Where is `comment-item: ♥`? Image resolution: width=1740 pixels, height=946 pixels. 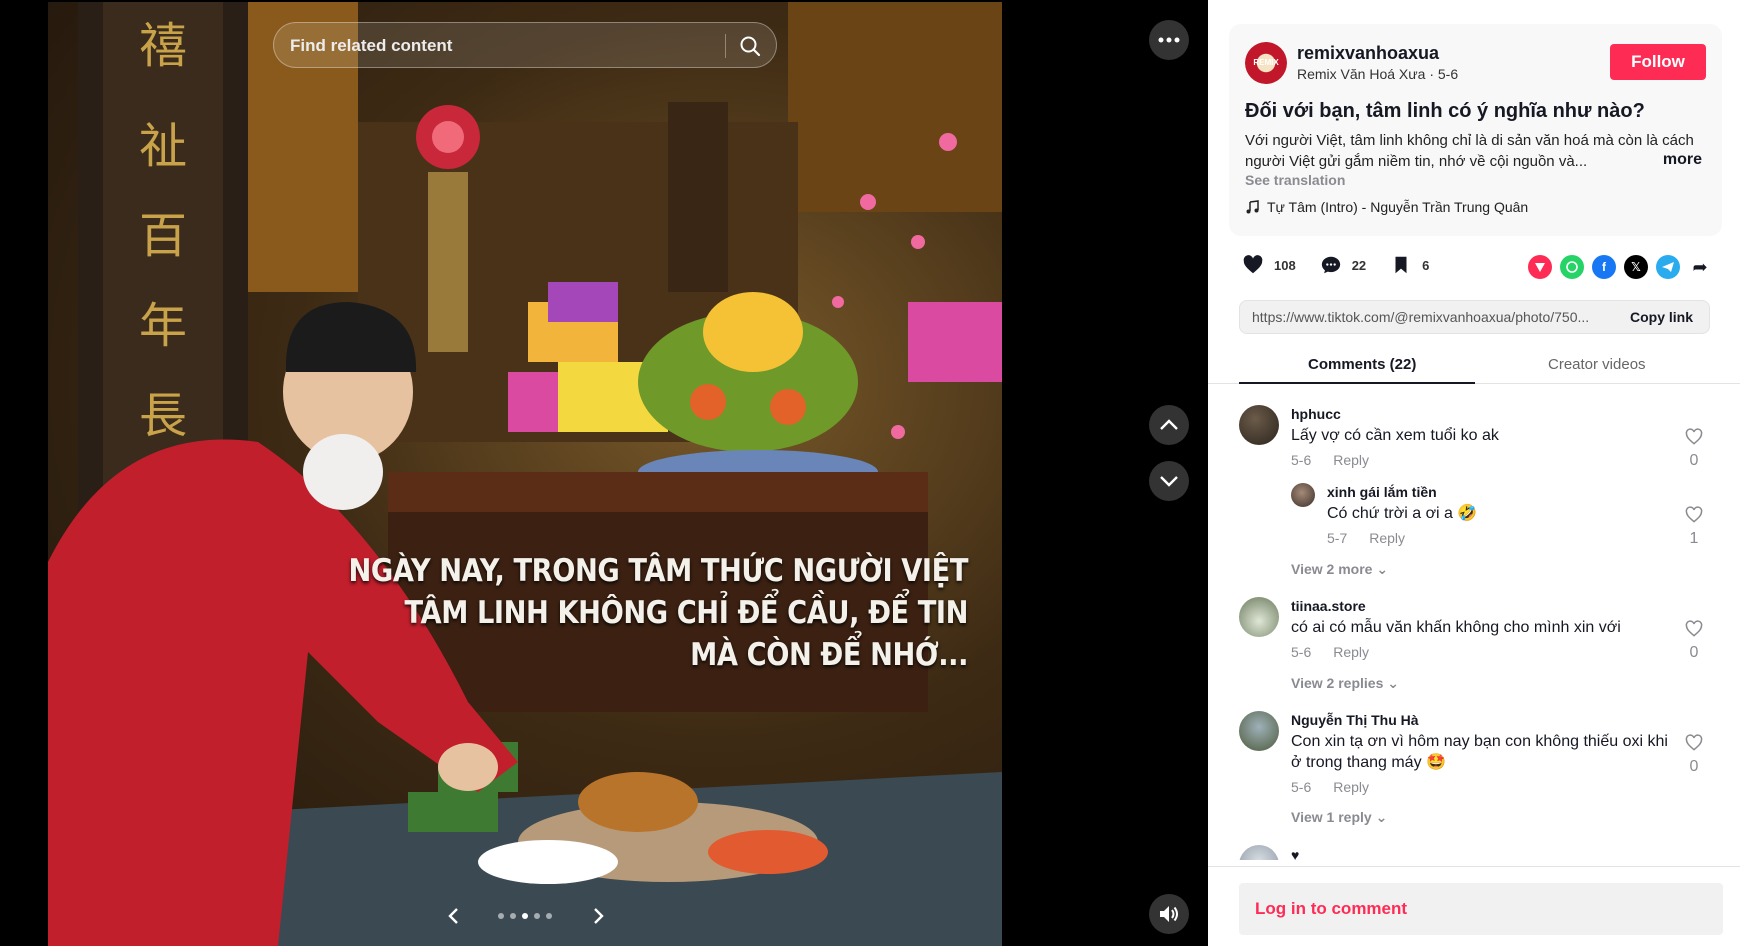 comment-item: ♥ is located at coordinates (1479, 852).